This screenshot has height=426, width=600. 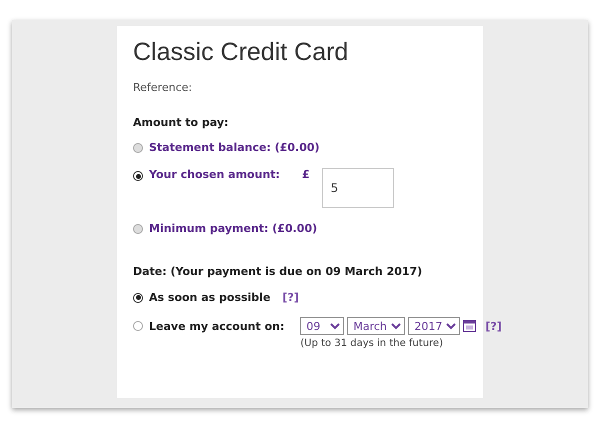 I want to click on currency-symbol: £, so click(x=306, y=174).